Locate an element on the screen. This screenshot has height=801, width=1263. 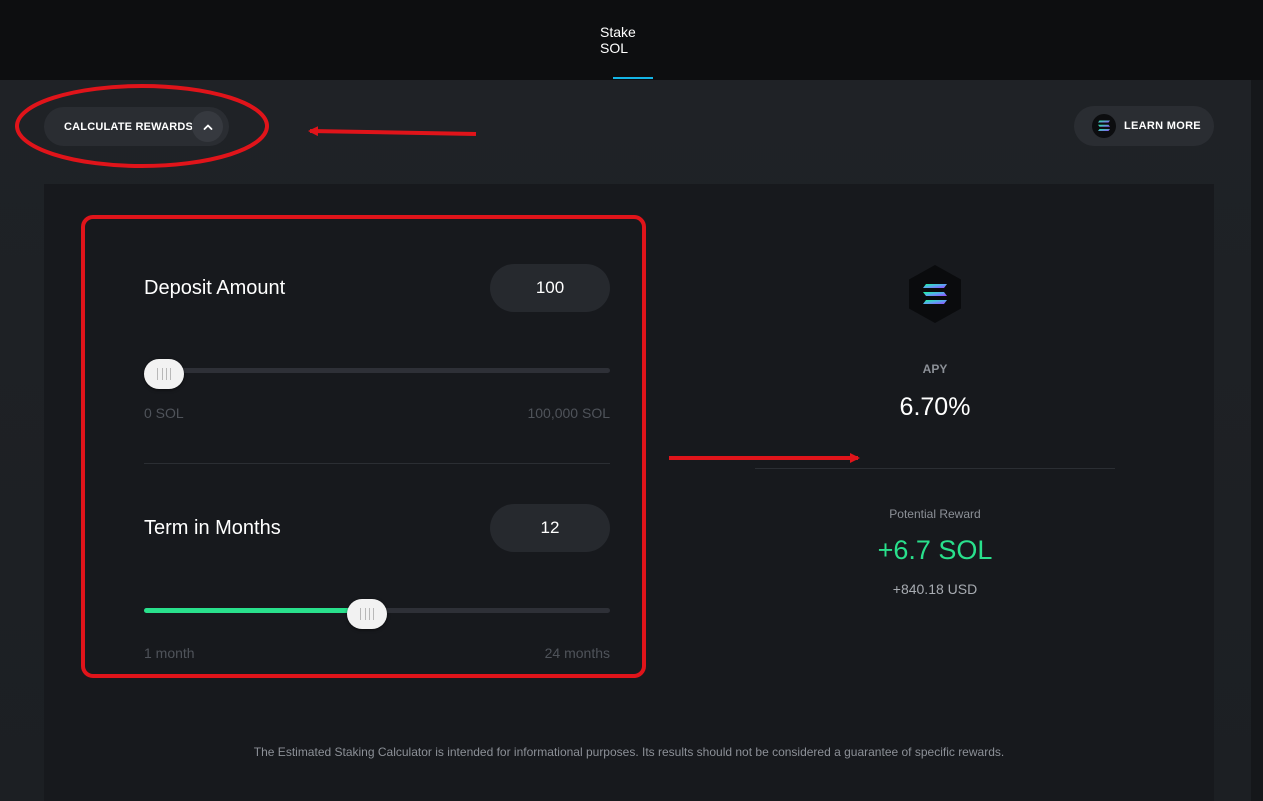
potential-reward-label: Potential Reward is located at coordinates (935, 514).